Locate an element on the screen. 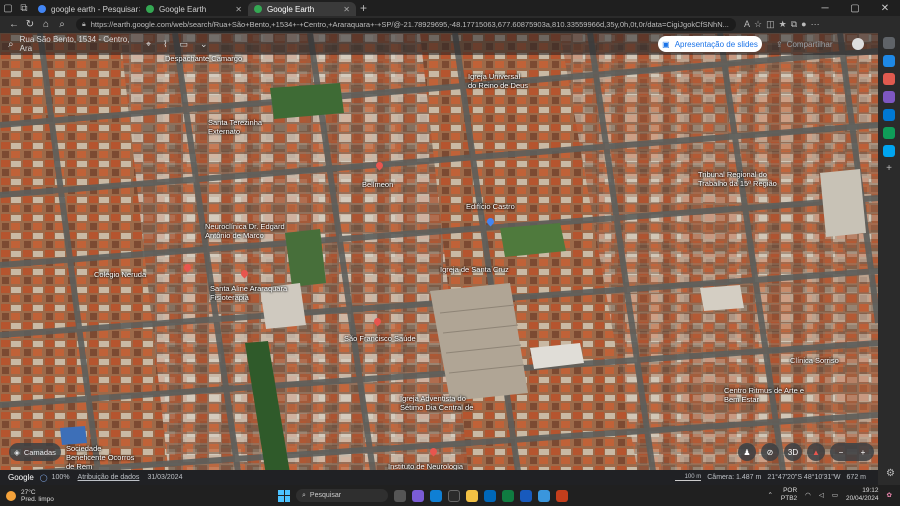 The width and height of the screenshot is (900, 506). place-label: Bellmeon is located at coordinates (377, 184).